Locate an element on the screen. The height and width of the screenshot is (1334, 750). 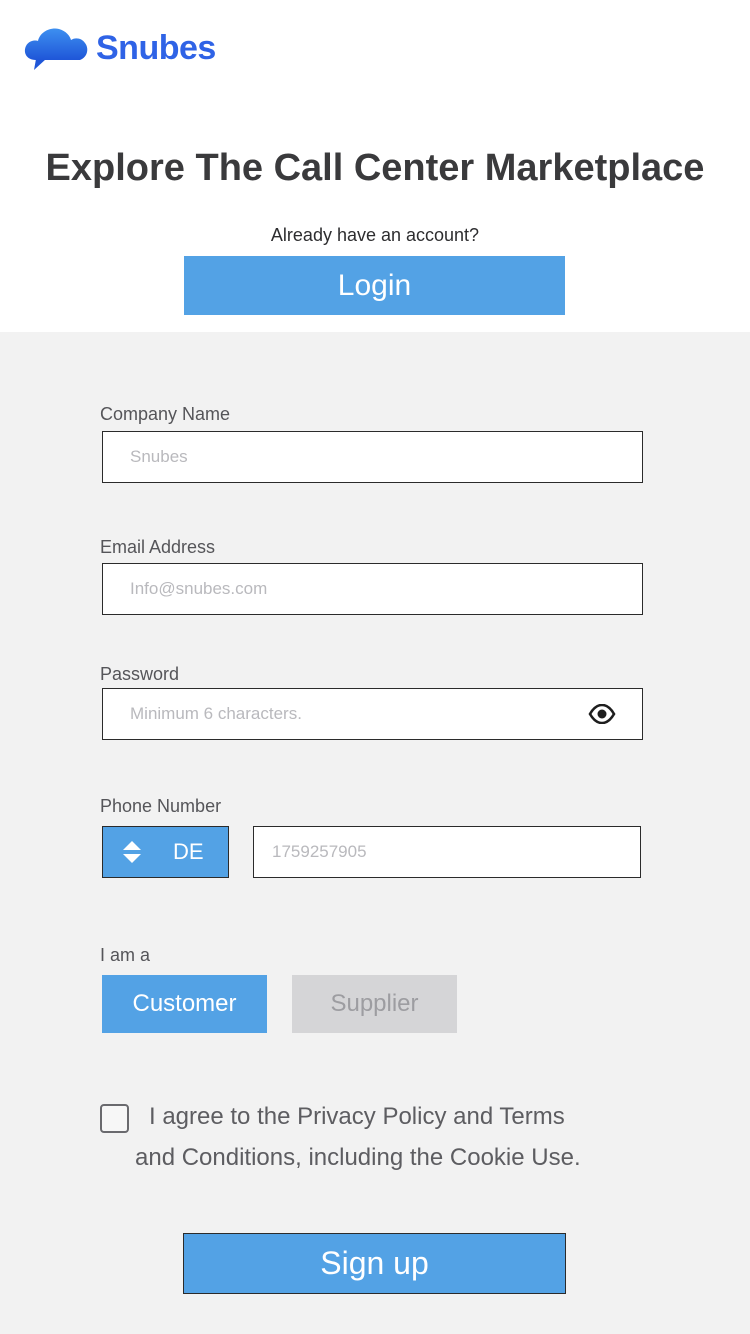
password-placeholder: Minimum 6 characters. is located at coordinates (216, 713).